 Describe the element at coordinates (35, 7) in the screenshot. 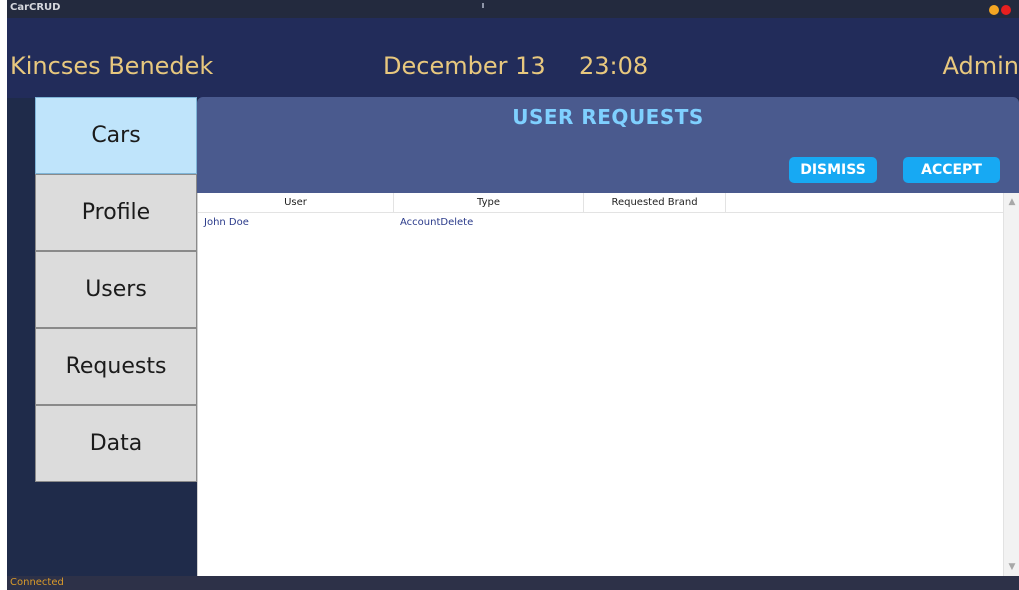

I see `app-title: CarCRUD` at that location.